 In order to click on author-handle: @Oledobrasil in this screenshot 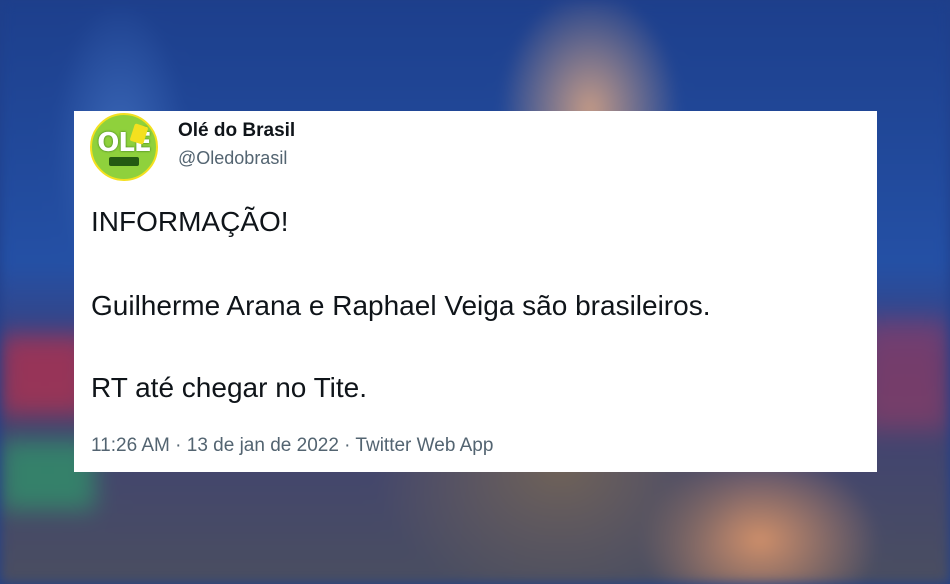, I will do `click(232, 158)`.